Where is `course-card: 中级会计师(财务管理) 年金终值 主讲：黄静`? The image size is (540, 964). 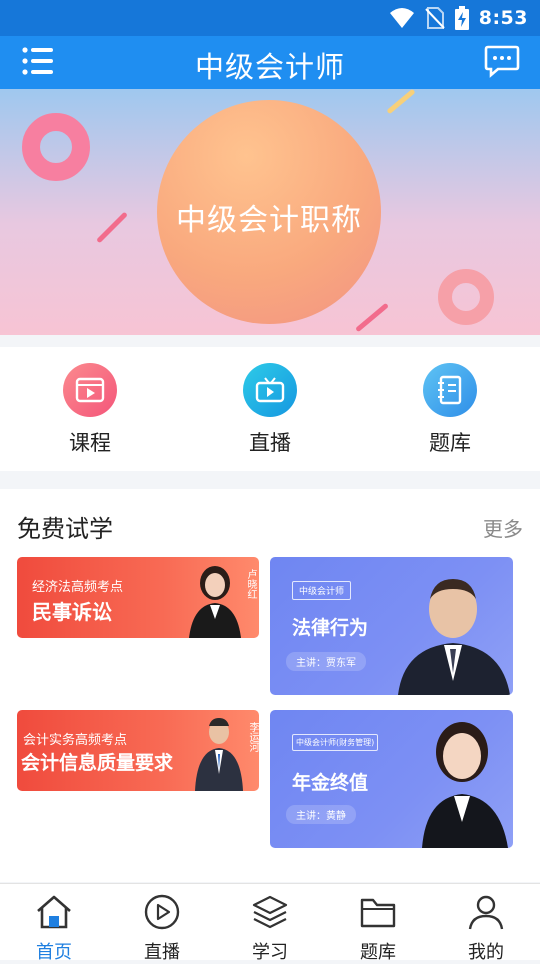
course-card: 中级会计师(财务管理) 年金终值 主讲：黄静 is located at coordinates (391, 779).